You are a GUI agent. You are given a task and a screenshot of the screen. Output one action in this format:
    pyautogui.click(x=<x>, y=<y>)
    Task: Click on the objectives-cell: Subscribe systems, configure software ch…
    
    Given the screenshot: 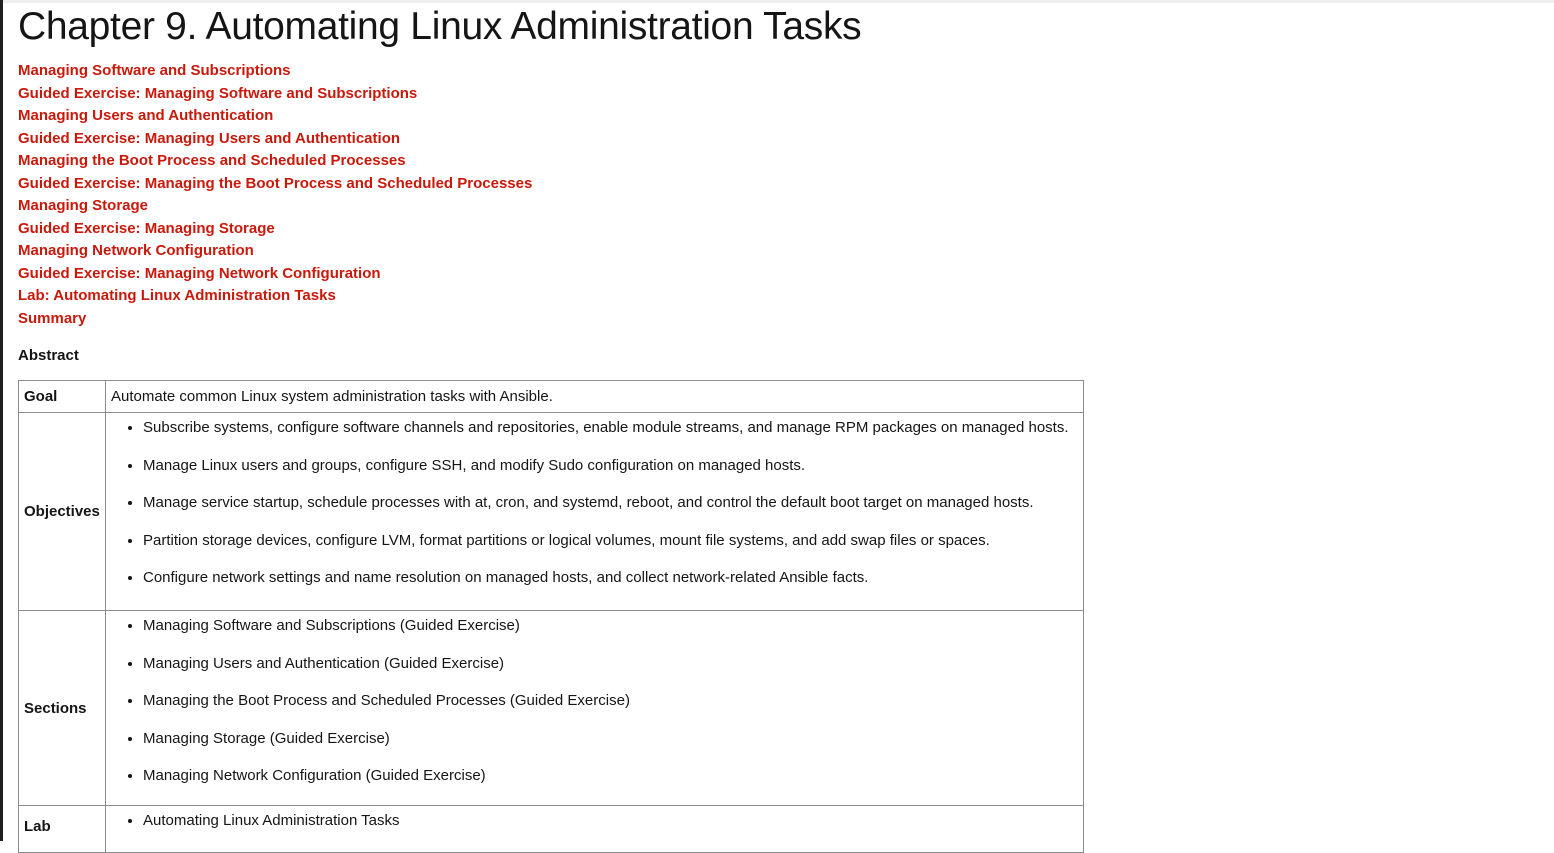 What is the action you would take?
    pyautogui.click(x=594, y=511)
    